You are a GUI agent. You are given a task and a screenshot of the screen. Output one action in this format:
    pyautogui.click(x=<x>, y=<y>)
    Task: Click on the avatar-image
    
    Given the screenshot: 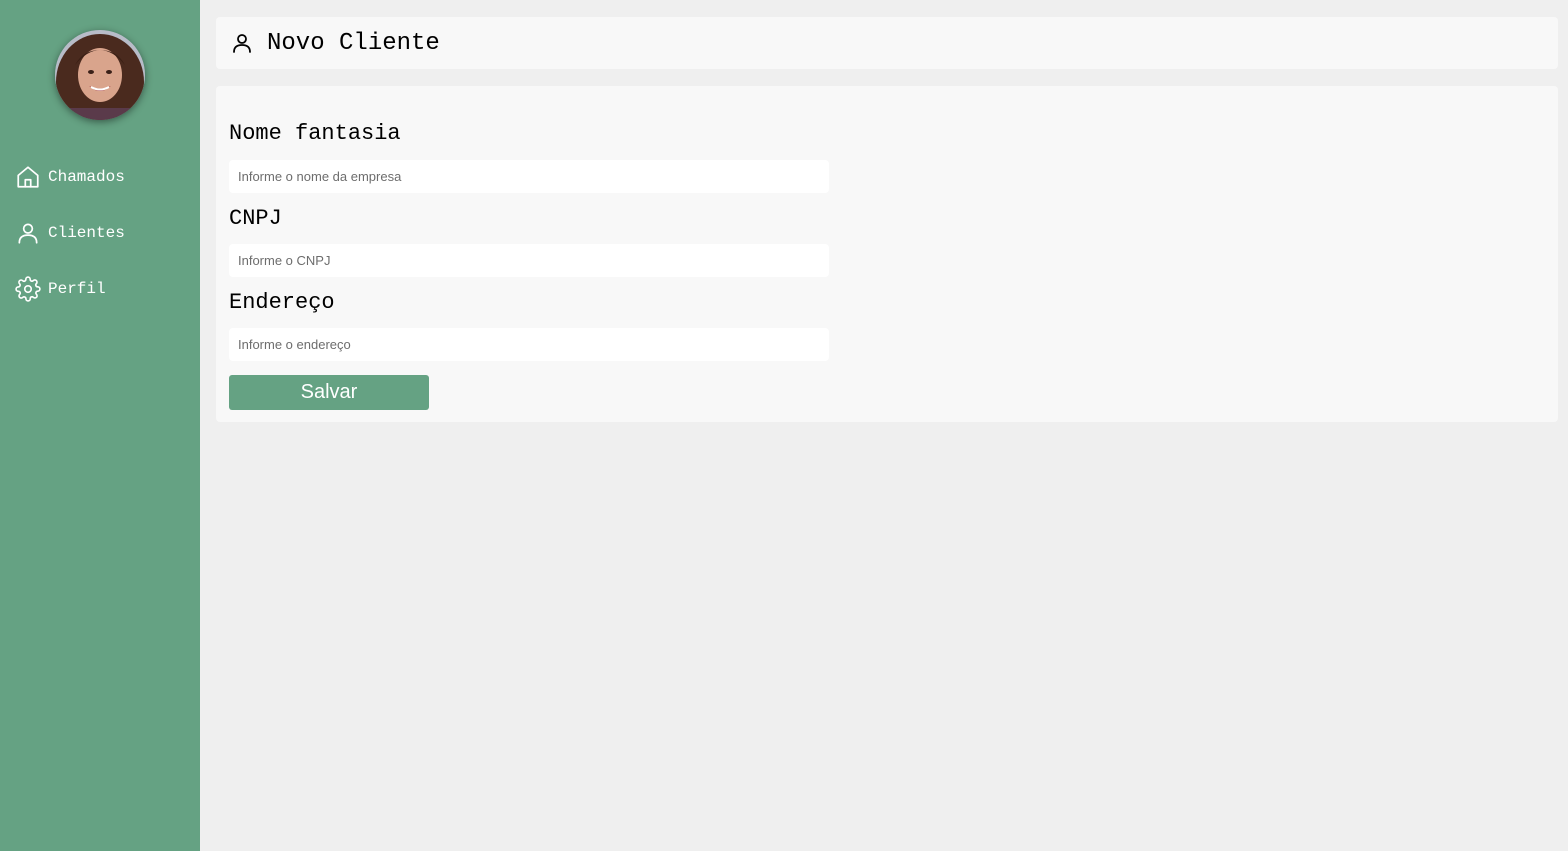 What is the action you would take?
    pyautogui.click(x=100, y=75)
    